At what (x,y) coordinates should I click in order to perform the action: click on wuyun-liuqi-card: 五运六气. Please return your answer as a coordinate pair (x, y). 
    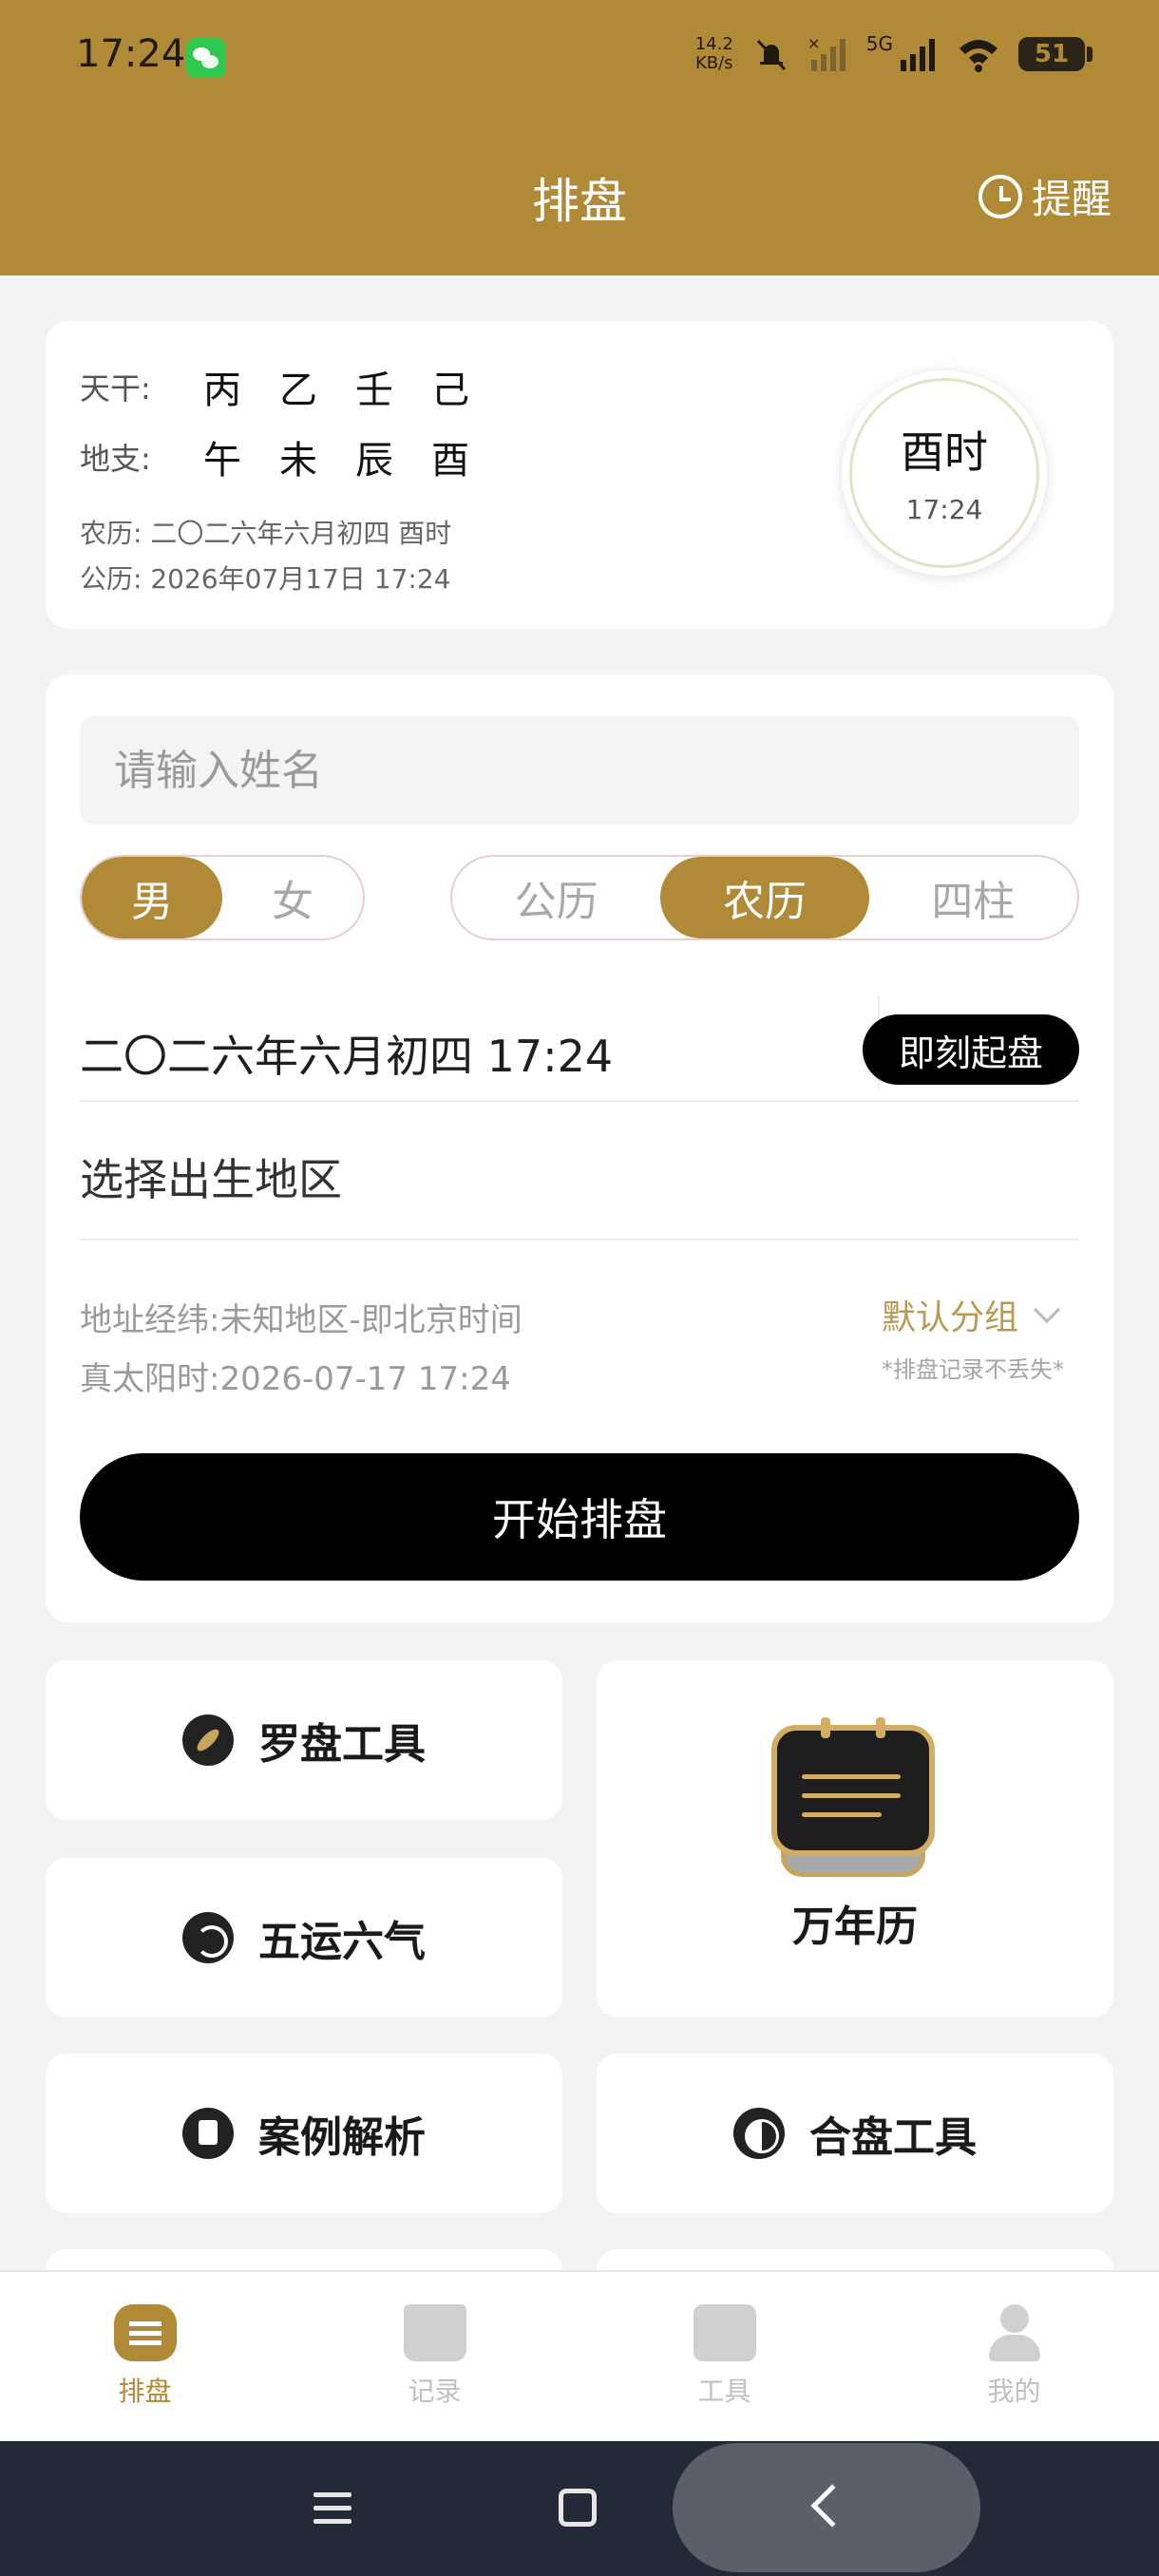
    Looking at the image, I should click on (304, 1937).